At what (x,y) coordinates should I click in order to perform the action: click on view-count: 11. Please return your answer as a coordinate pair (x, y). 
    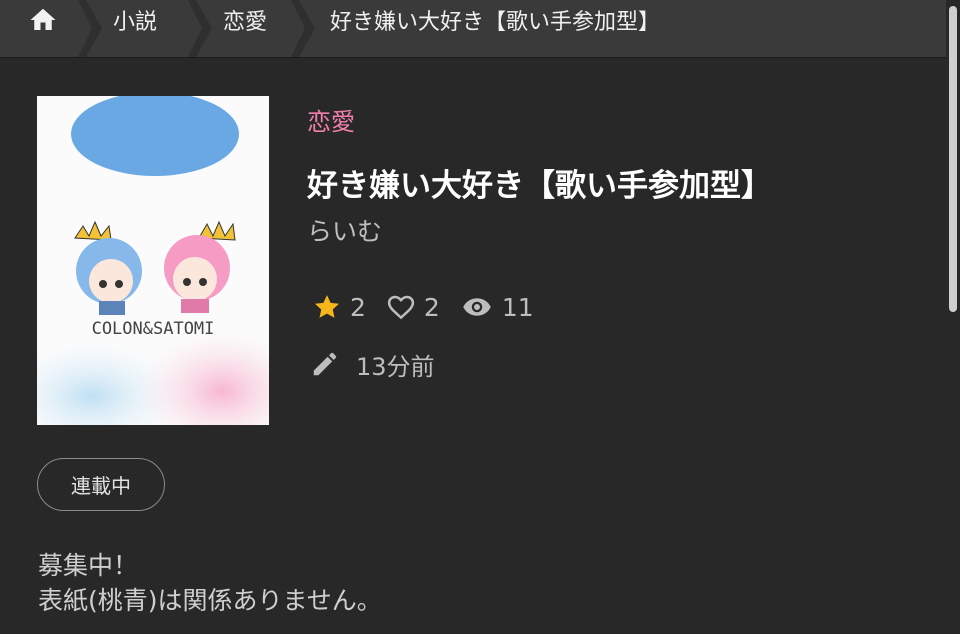
    Looking at the image, I should click on (497, 307).